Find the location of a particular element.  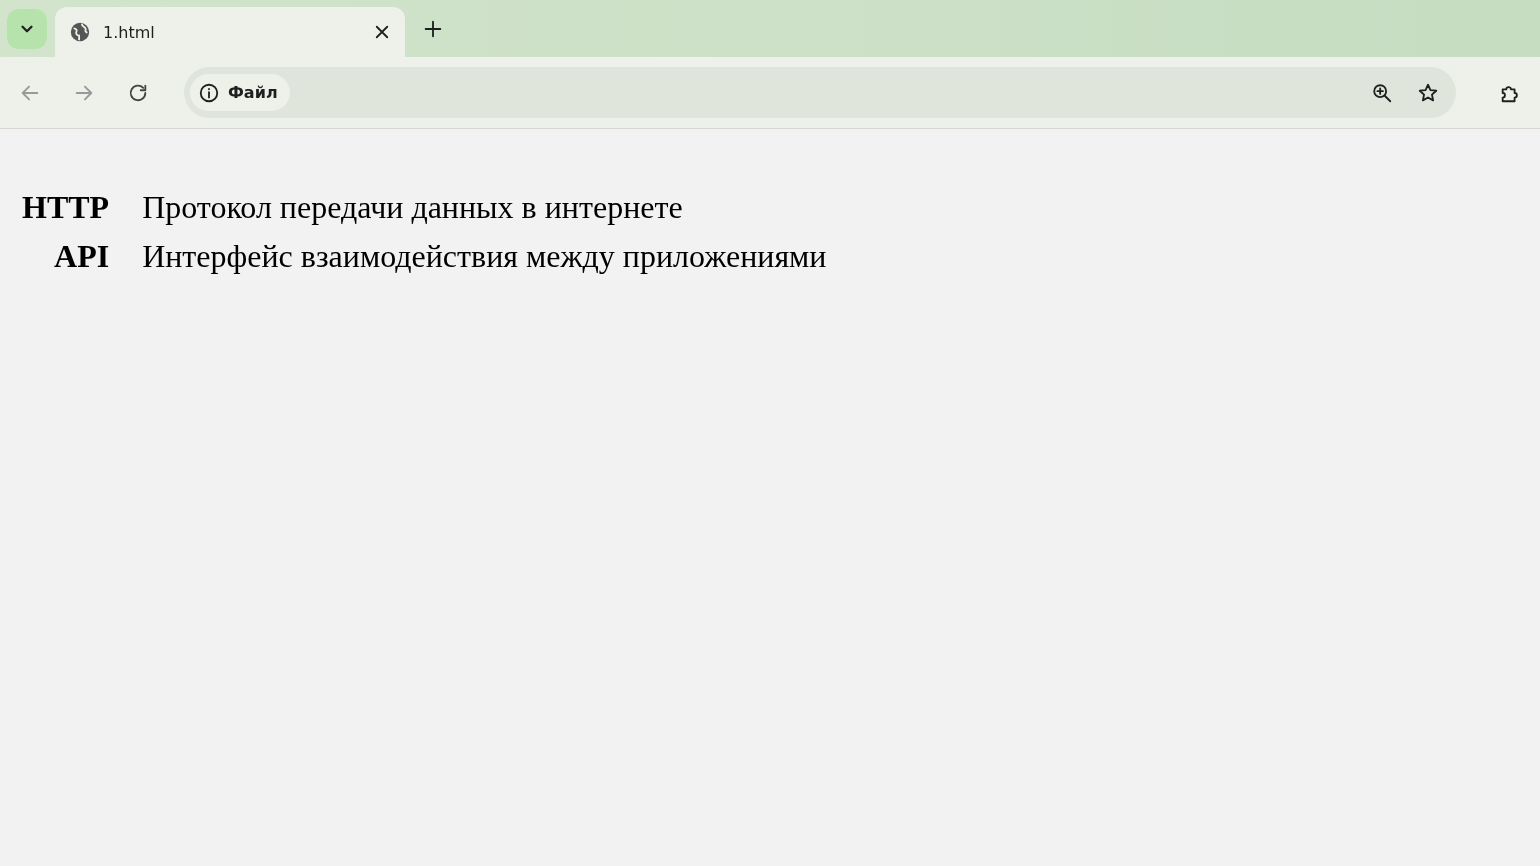

tab-title: 1.html is located at coordinates (129, 32).